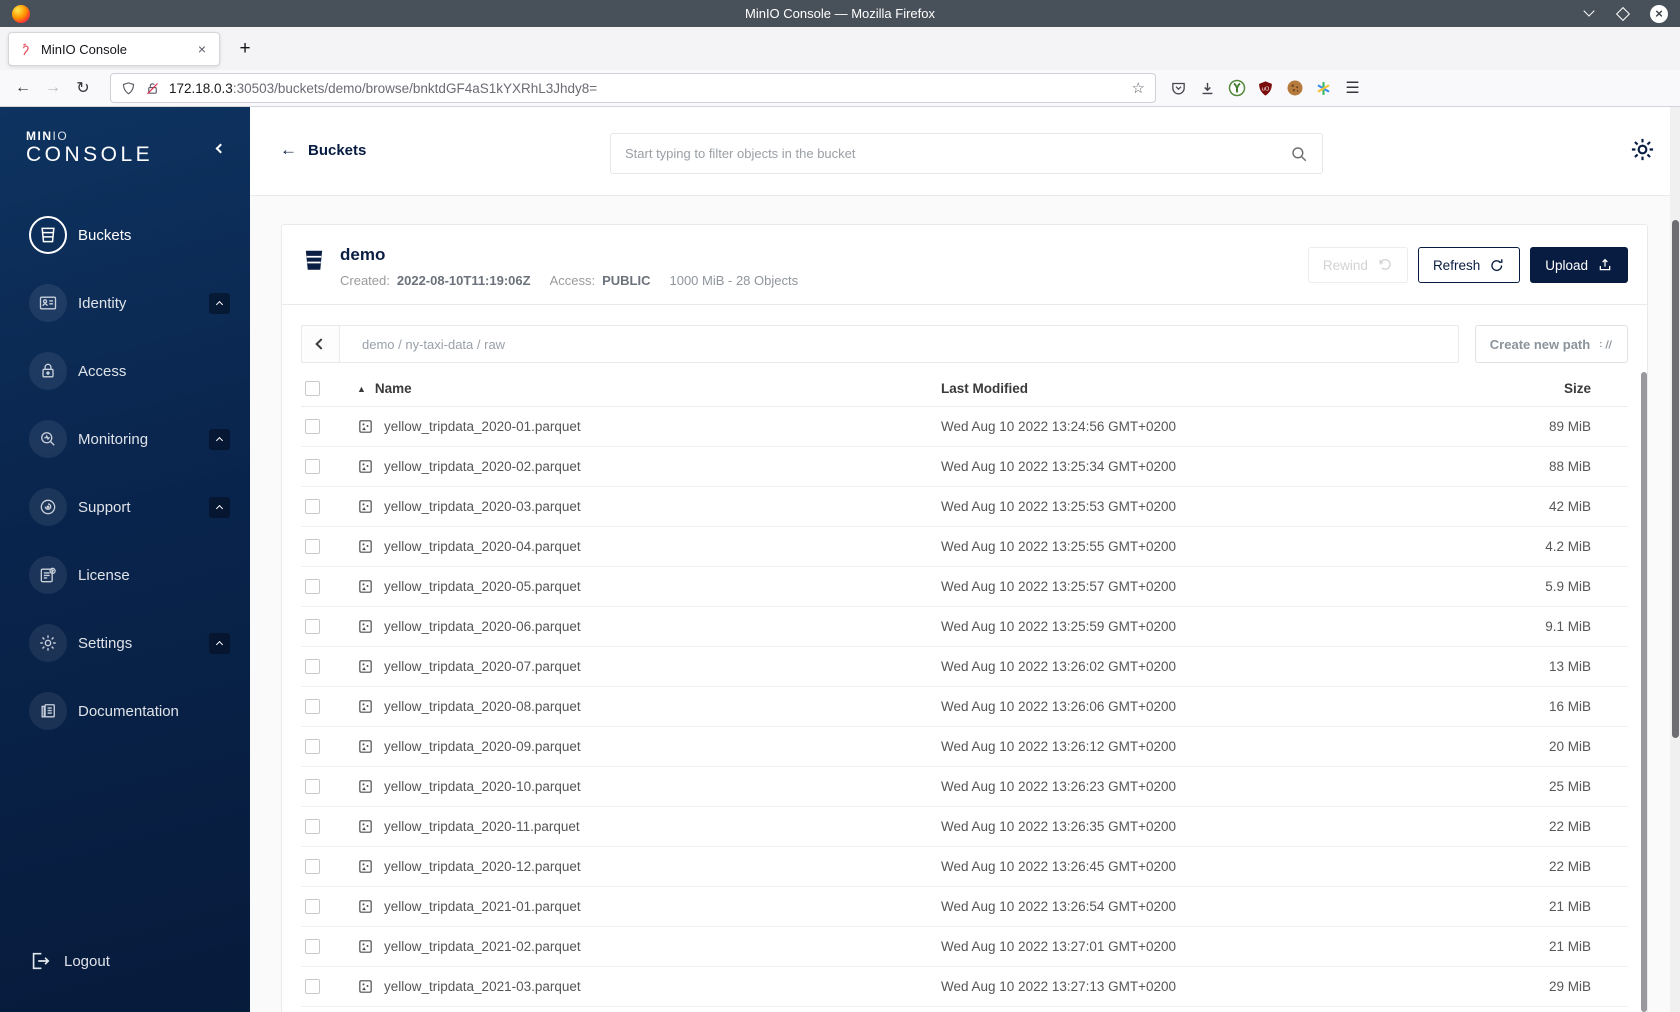 This screenshot has width=1680, height=1012. Describe the element at coordinates (219, 507) in the screenshot. I see `support-collapse-icon` at that location.